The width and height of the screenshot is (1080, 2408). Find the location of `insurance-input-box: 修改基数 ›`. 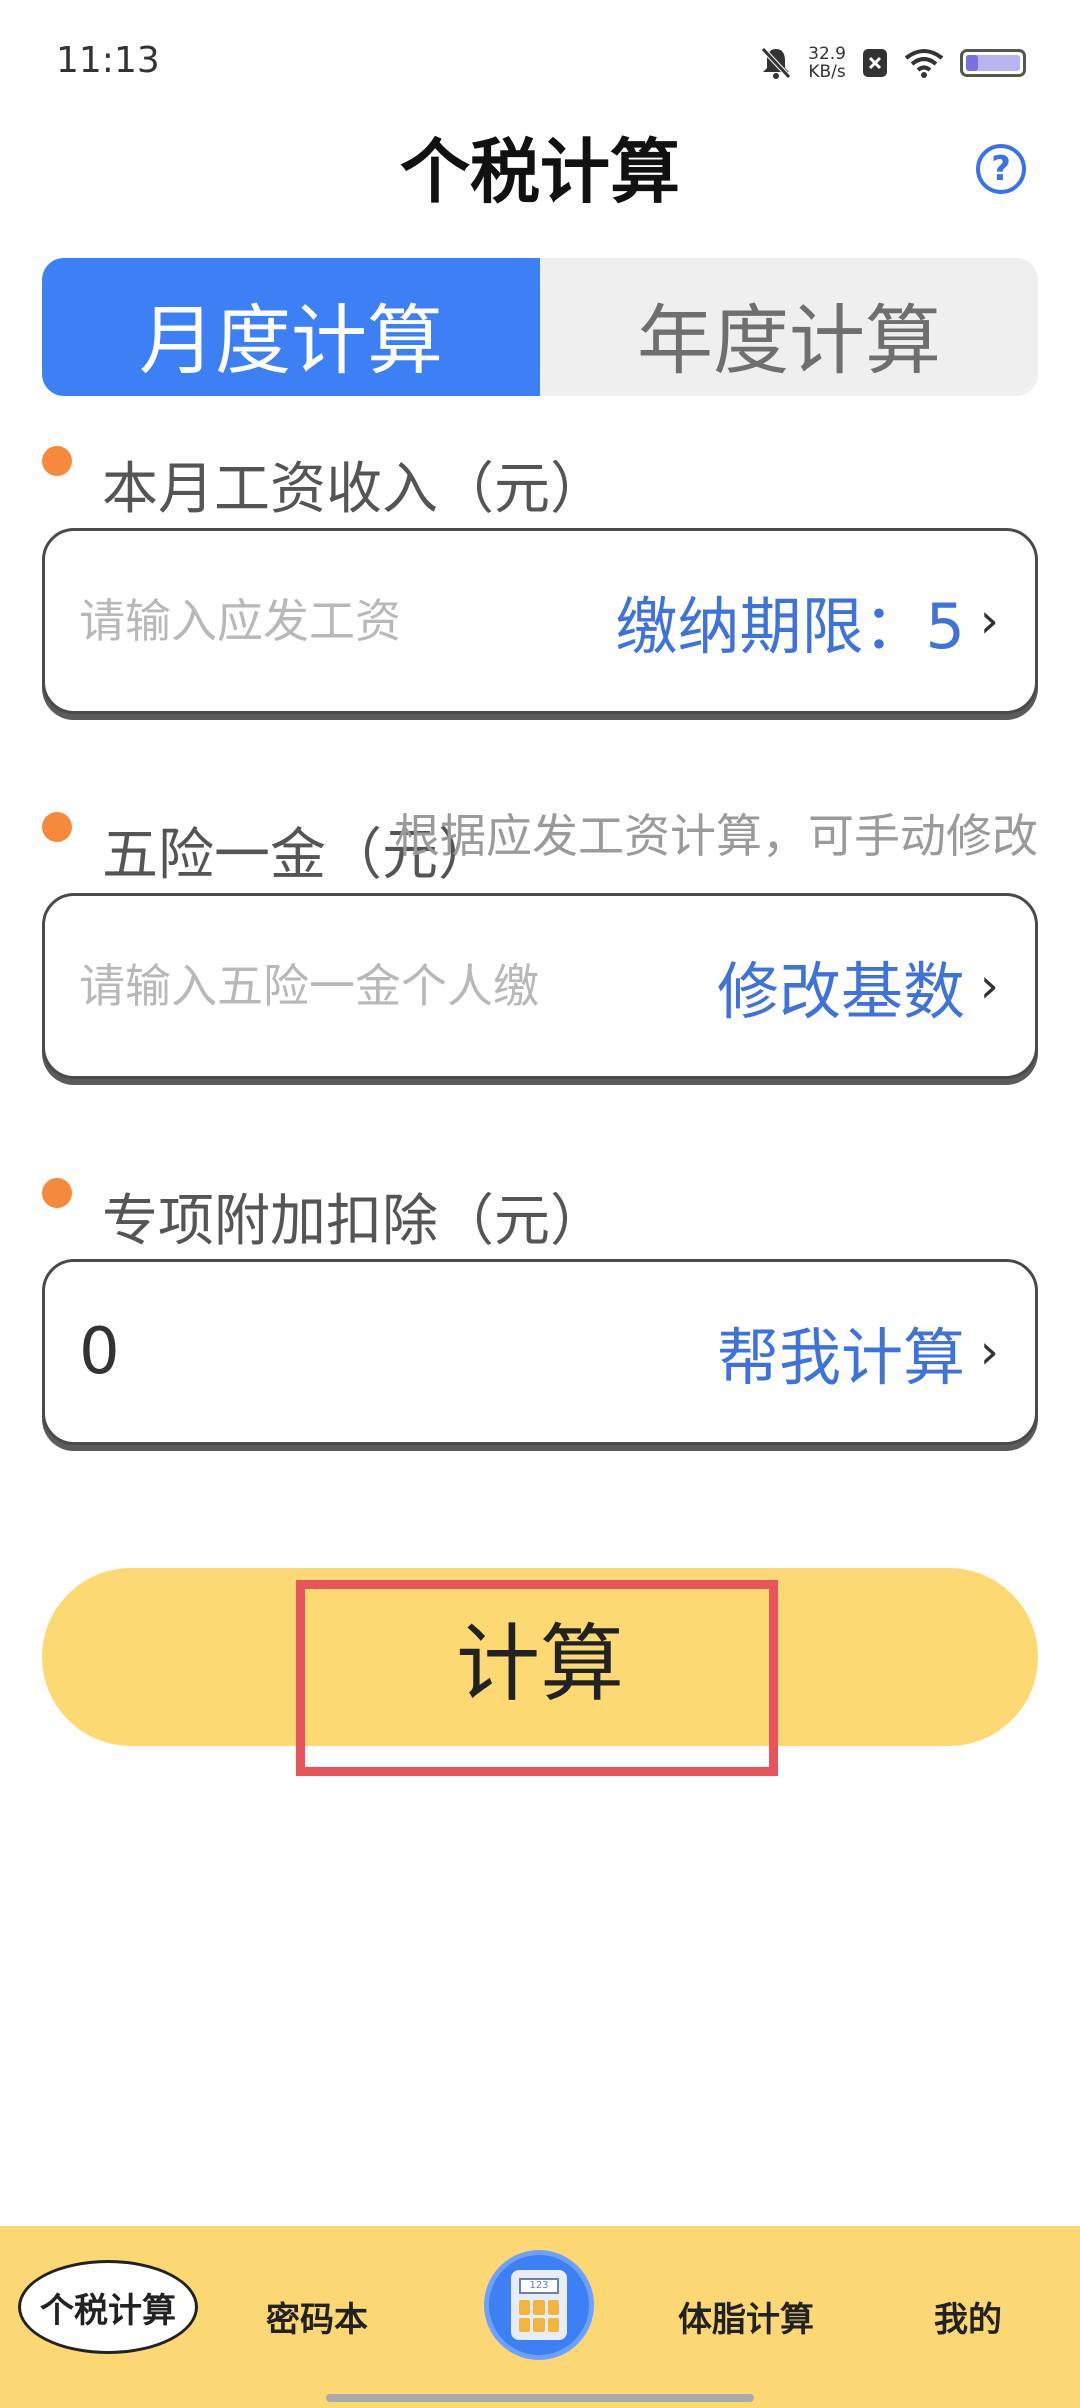

insurance-input-box: 修改基数 › is located at coordinates (540, 986).